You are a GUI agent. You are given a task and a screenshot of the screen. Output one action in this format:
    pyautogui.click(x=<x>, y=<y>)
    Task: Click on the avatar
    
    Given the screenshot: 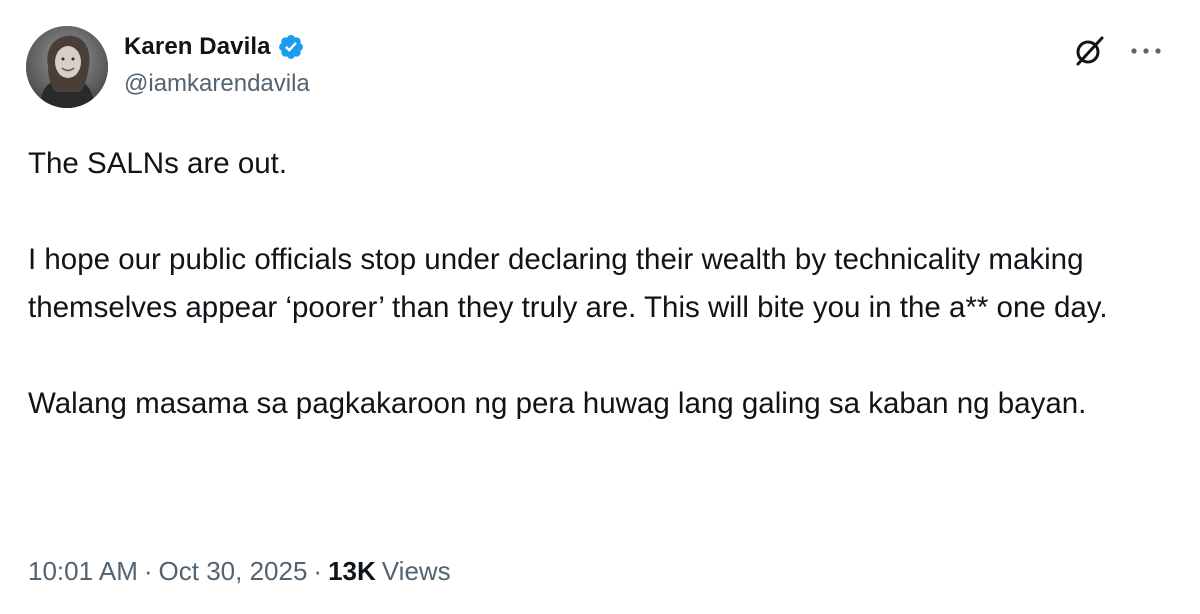 What is the action you would take?
    pyautogui.click(x=67, y=67)
    